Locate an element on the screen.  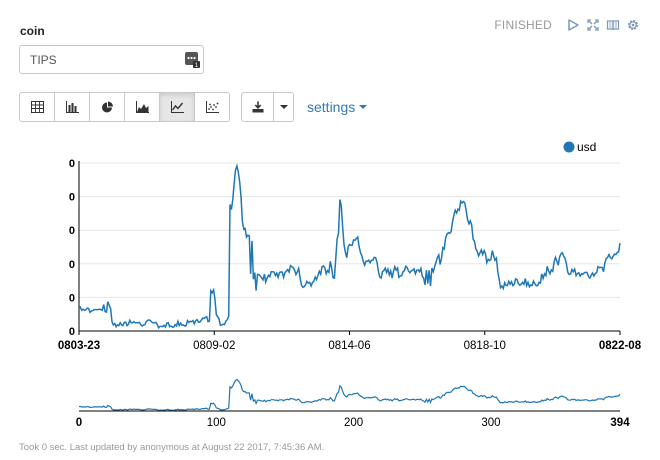
x-tick-label: 0818-10 is located at coordinates (485, 346).